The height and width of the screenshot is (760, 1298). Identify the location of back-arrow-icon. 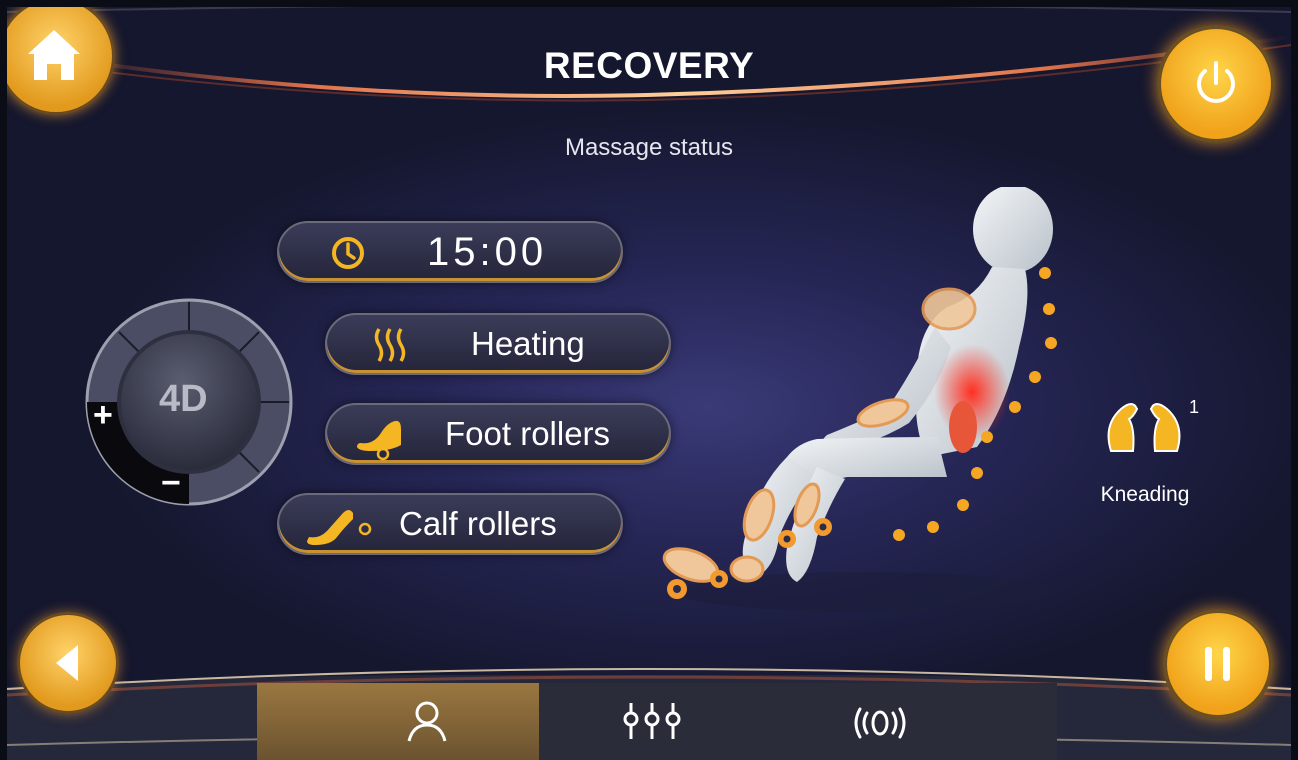
(67, 663).